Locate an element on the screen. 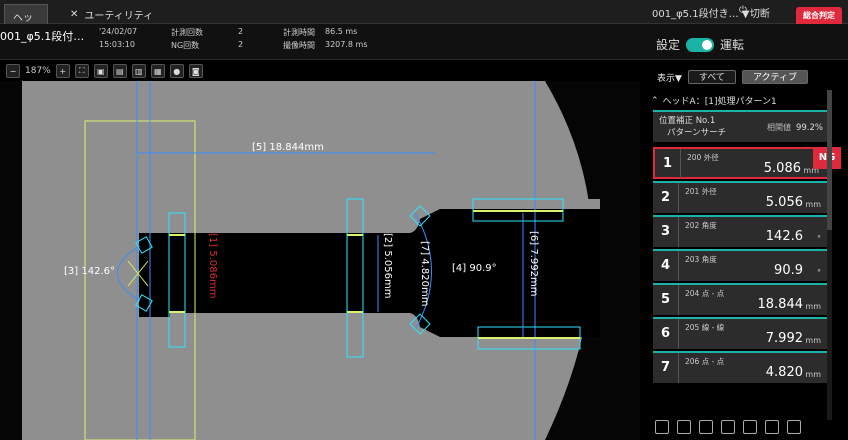  count-label: 計測回数 is located at coordinates (187, 32).